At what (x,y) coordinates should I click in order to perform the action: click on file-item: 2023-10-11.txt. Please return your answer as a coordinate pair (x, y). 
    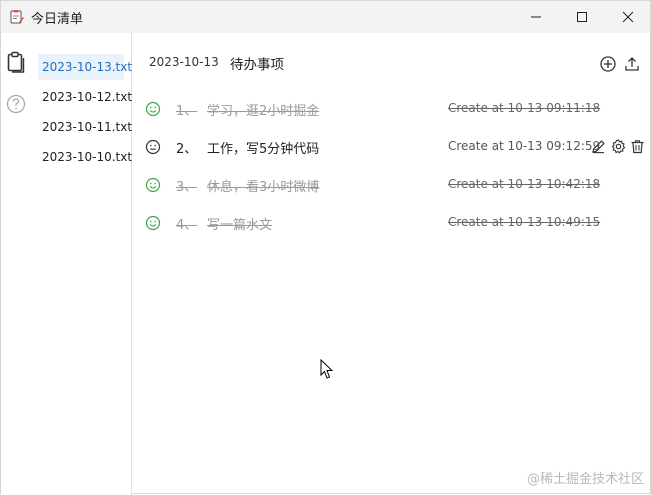
    Looking at the image, I should click on (85, 127).